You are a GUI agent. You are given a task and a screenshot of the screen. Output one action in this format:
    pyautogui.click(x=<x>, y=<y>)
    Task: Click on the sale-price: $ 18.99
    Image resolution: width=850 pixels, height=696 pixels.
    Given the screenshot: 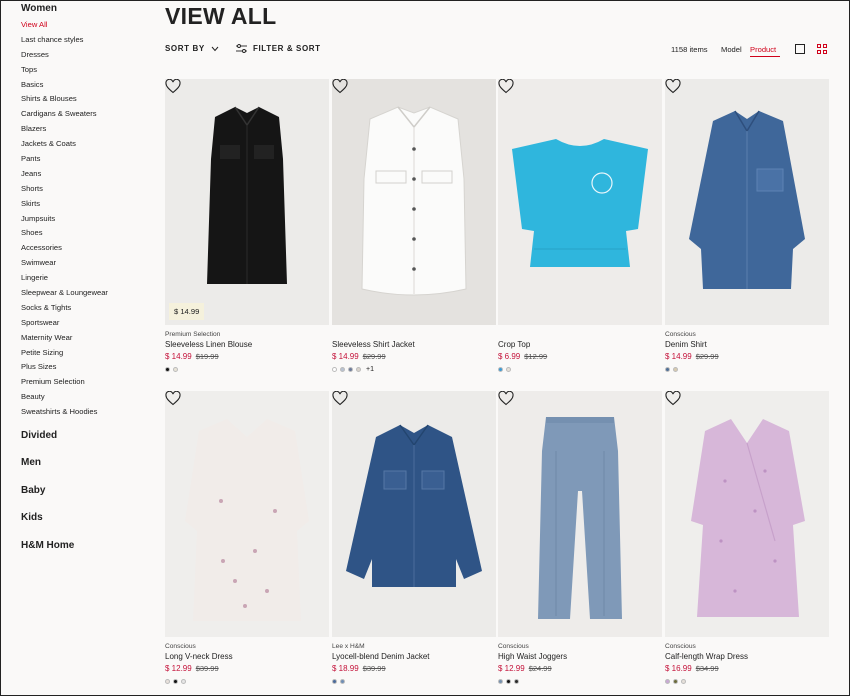 What is the action you would take?
    pyautogui.click(x=345, y=668)
    